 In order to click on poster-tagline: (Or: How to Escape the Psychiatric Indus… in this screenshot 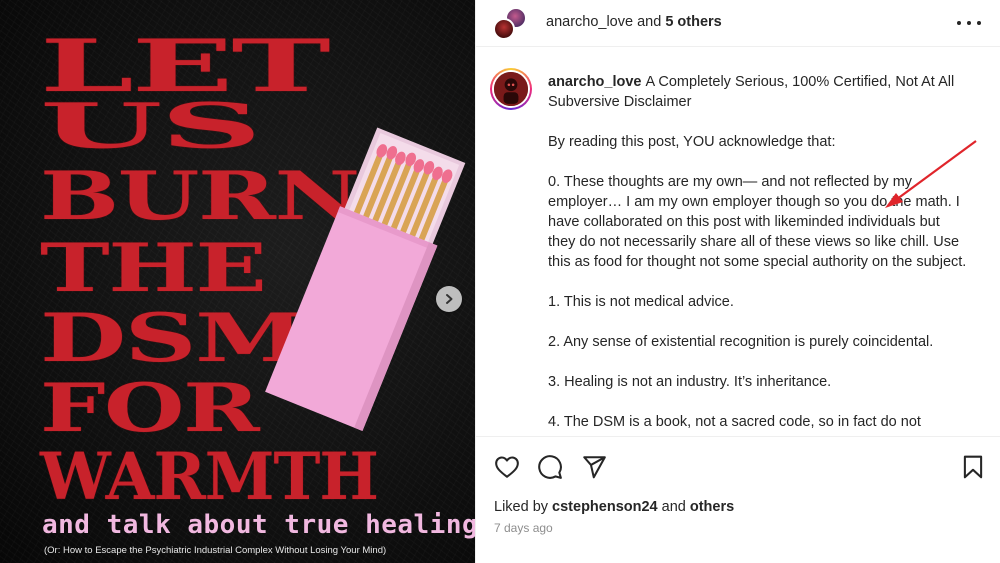, I will do `click(215, 550)`.